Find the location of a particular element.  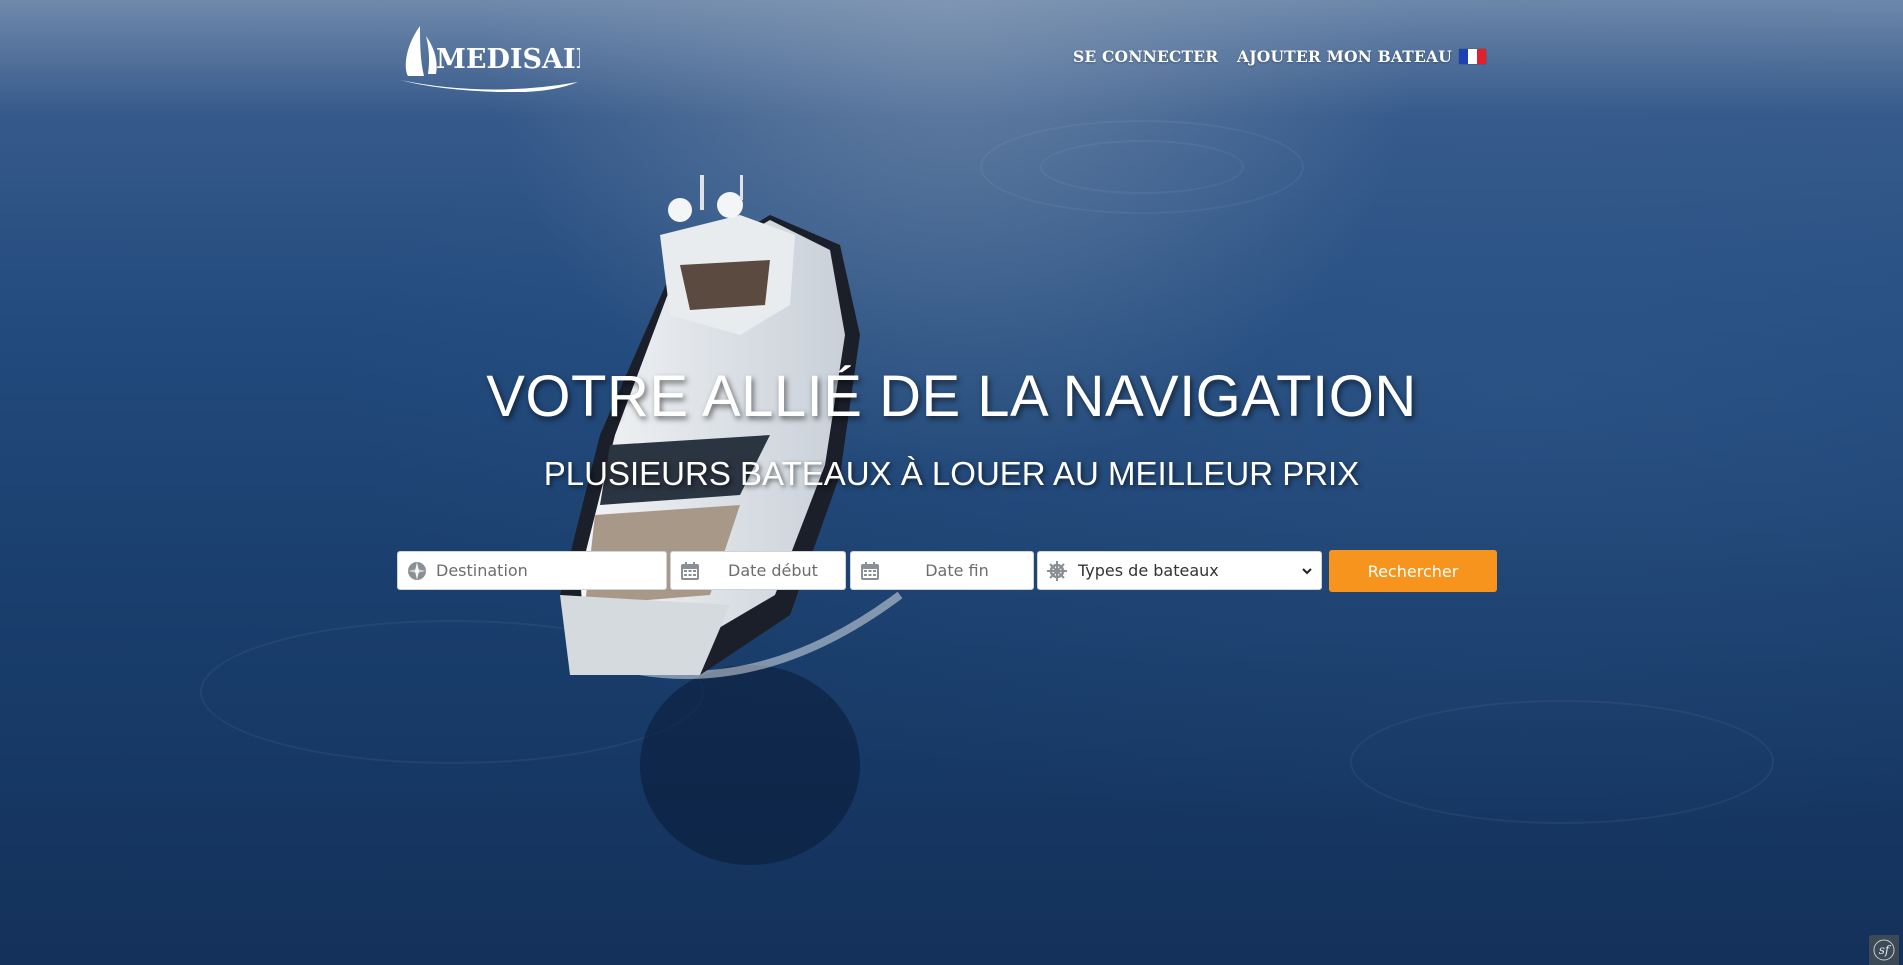

start-date-field is located at coordinates (758, 570).